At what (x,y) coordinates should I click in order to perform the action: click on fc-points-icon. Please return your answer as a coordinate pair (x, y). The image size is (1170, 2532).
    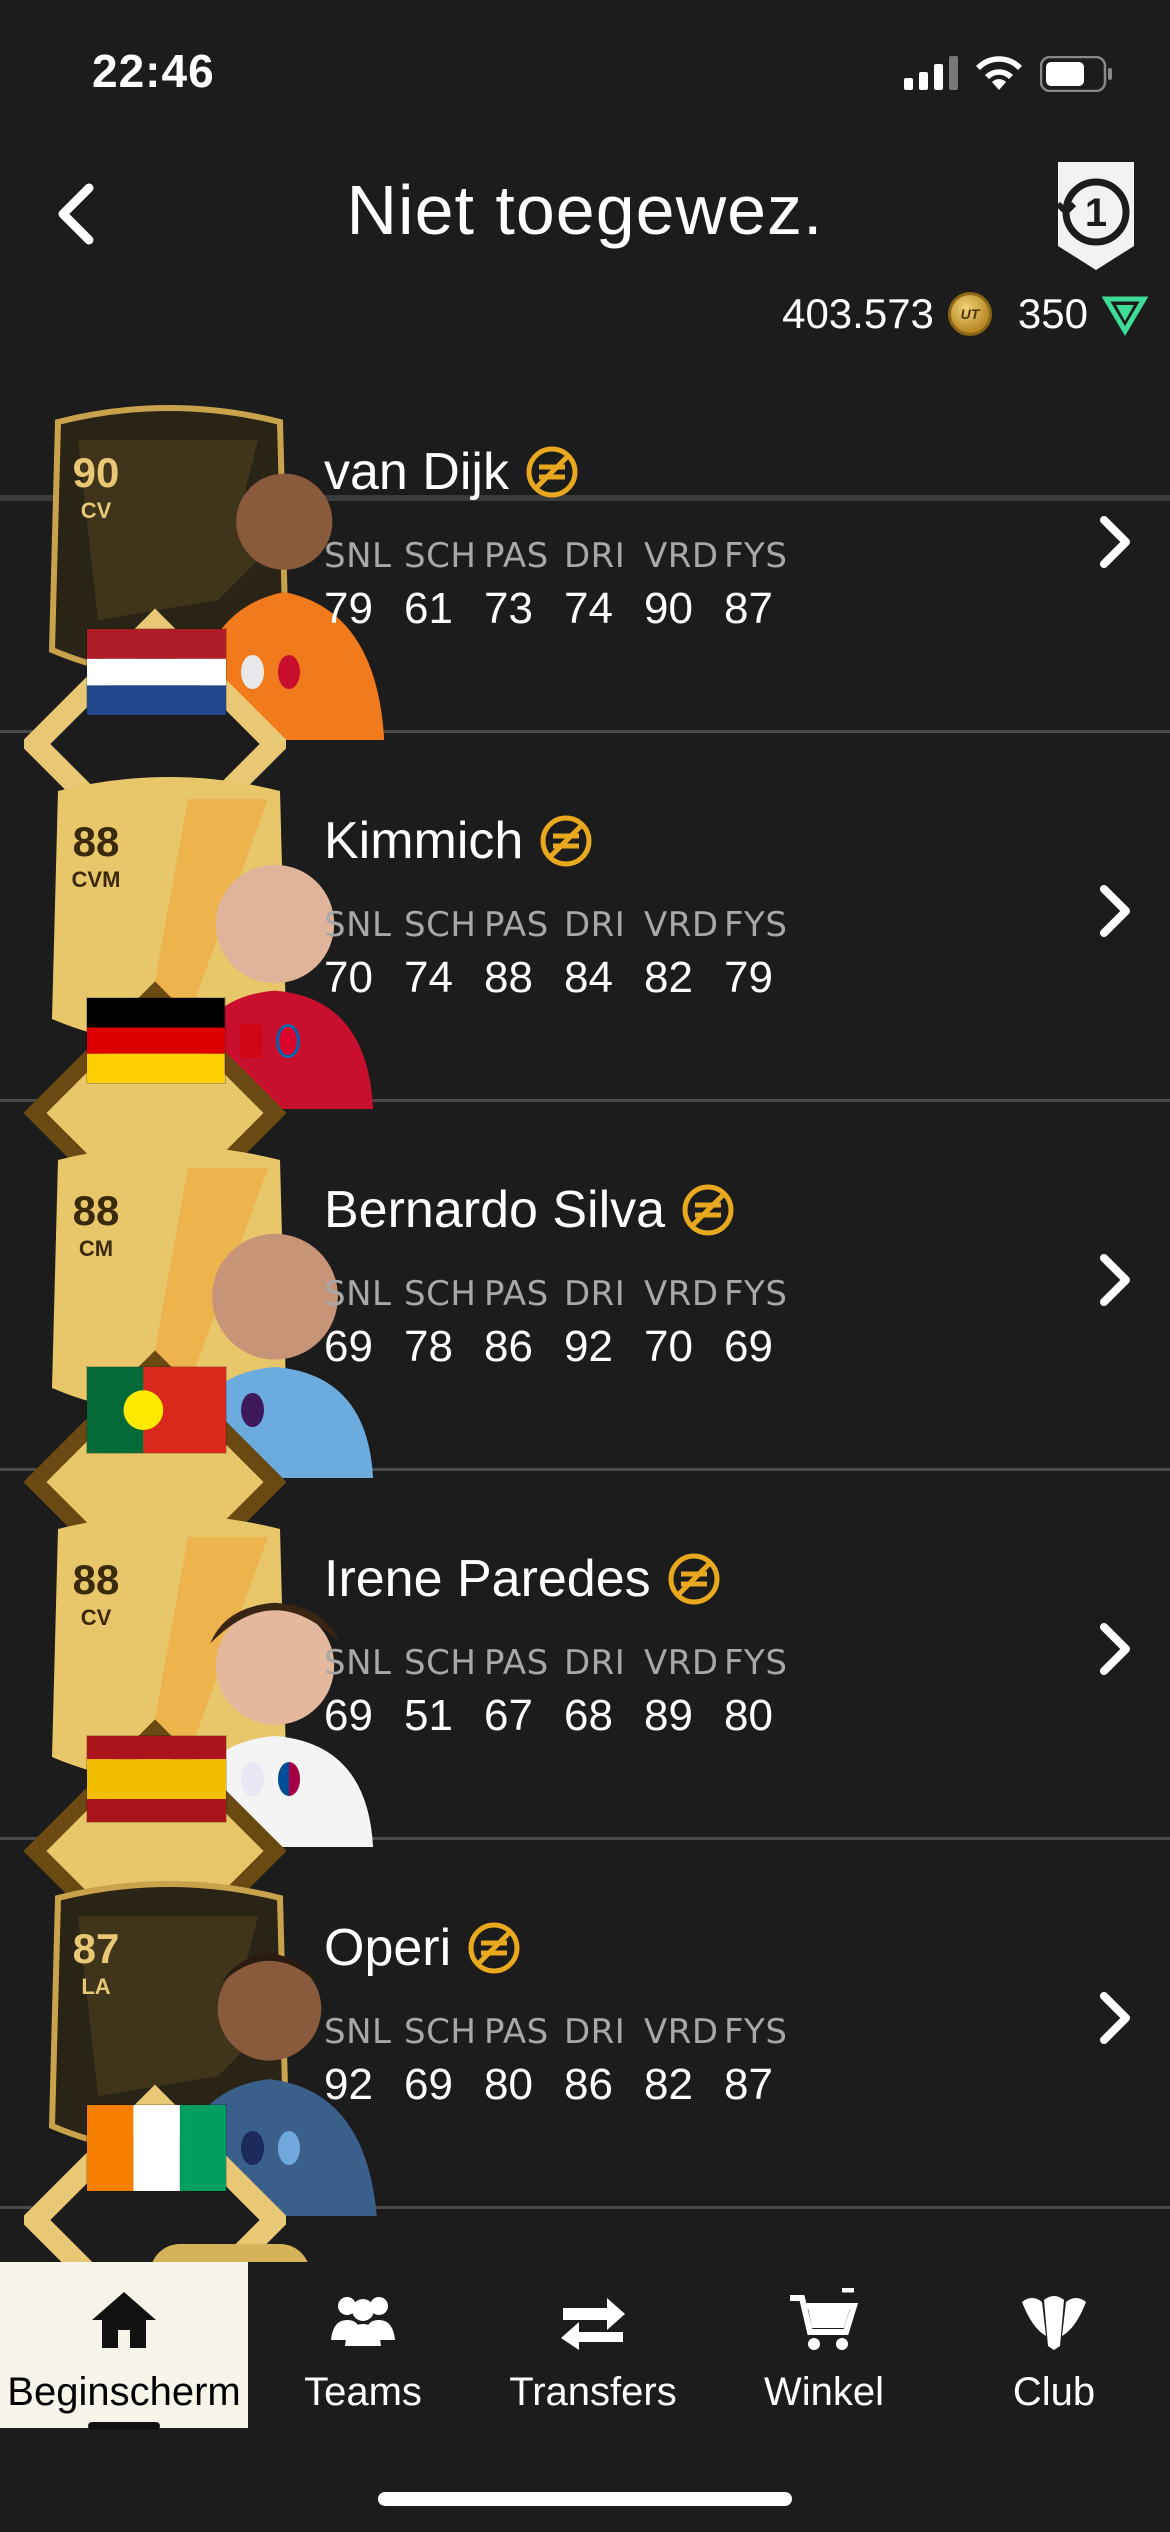
    Looking at the image, I should click on (1125, 316).